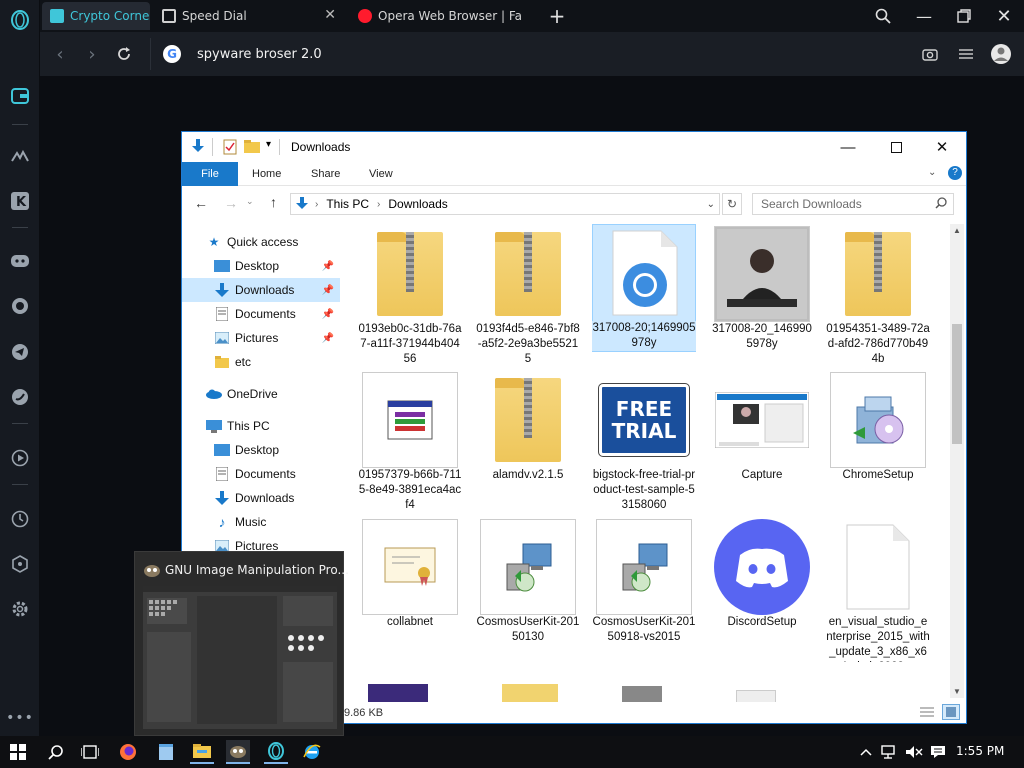 The height and width of the screenshot is (768, 1024). I want to click on close-icon: ✕, so click(942, 147).